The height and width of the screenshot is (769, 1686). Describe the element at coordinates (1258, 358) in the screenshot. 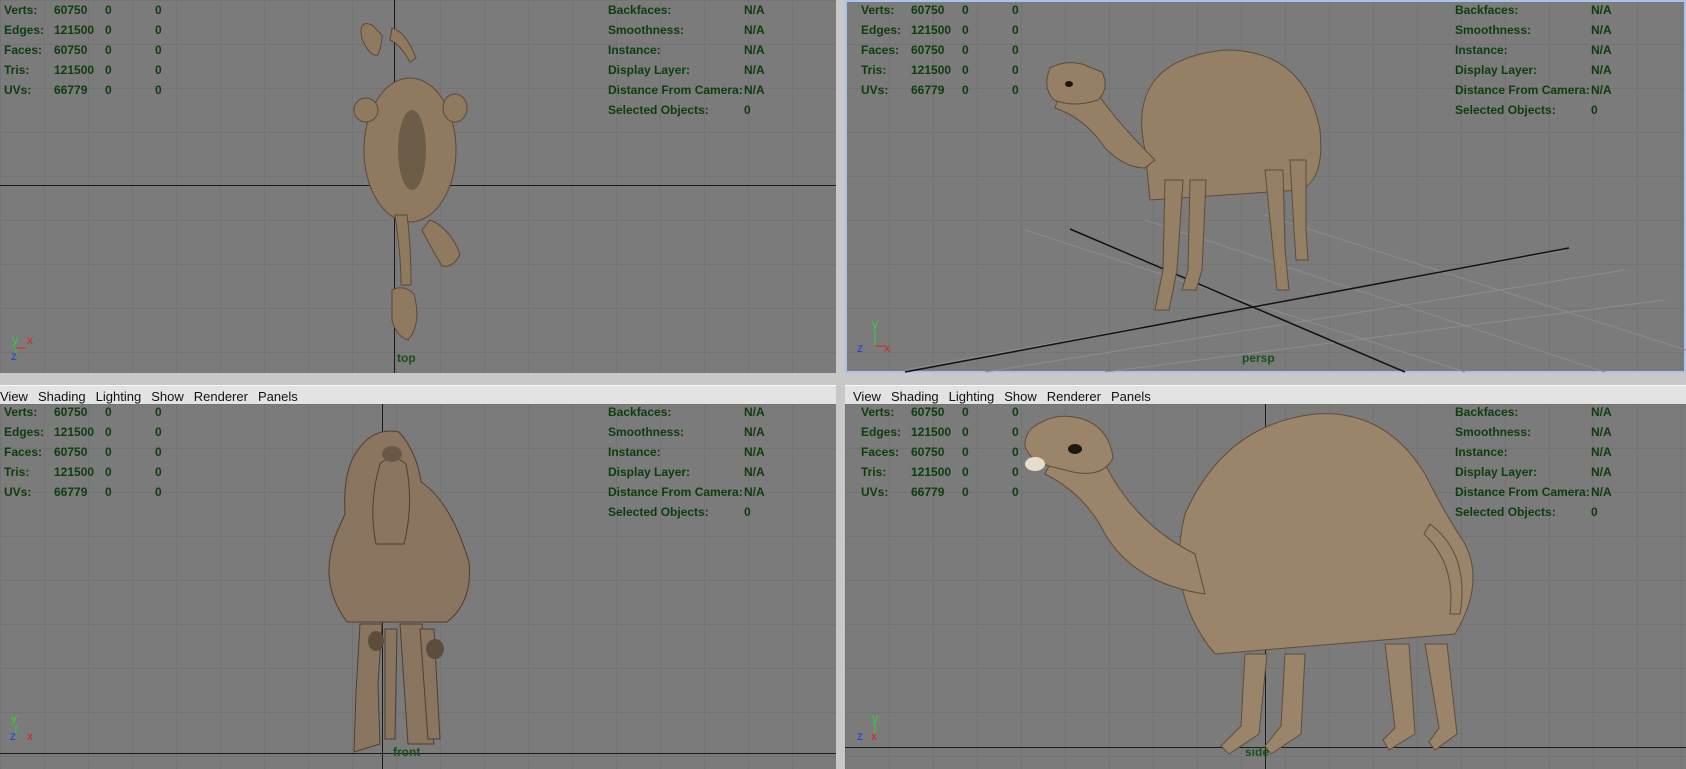

I see `camera-label: persp` at that location.